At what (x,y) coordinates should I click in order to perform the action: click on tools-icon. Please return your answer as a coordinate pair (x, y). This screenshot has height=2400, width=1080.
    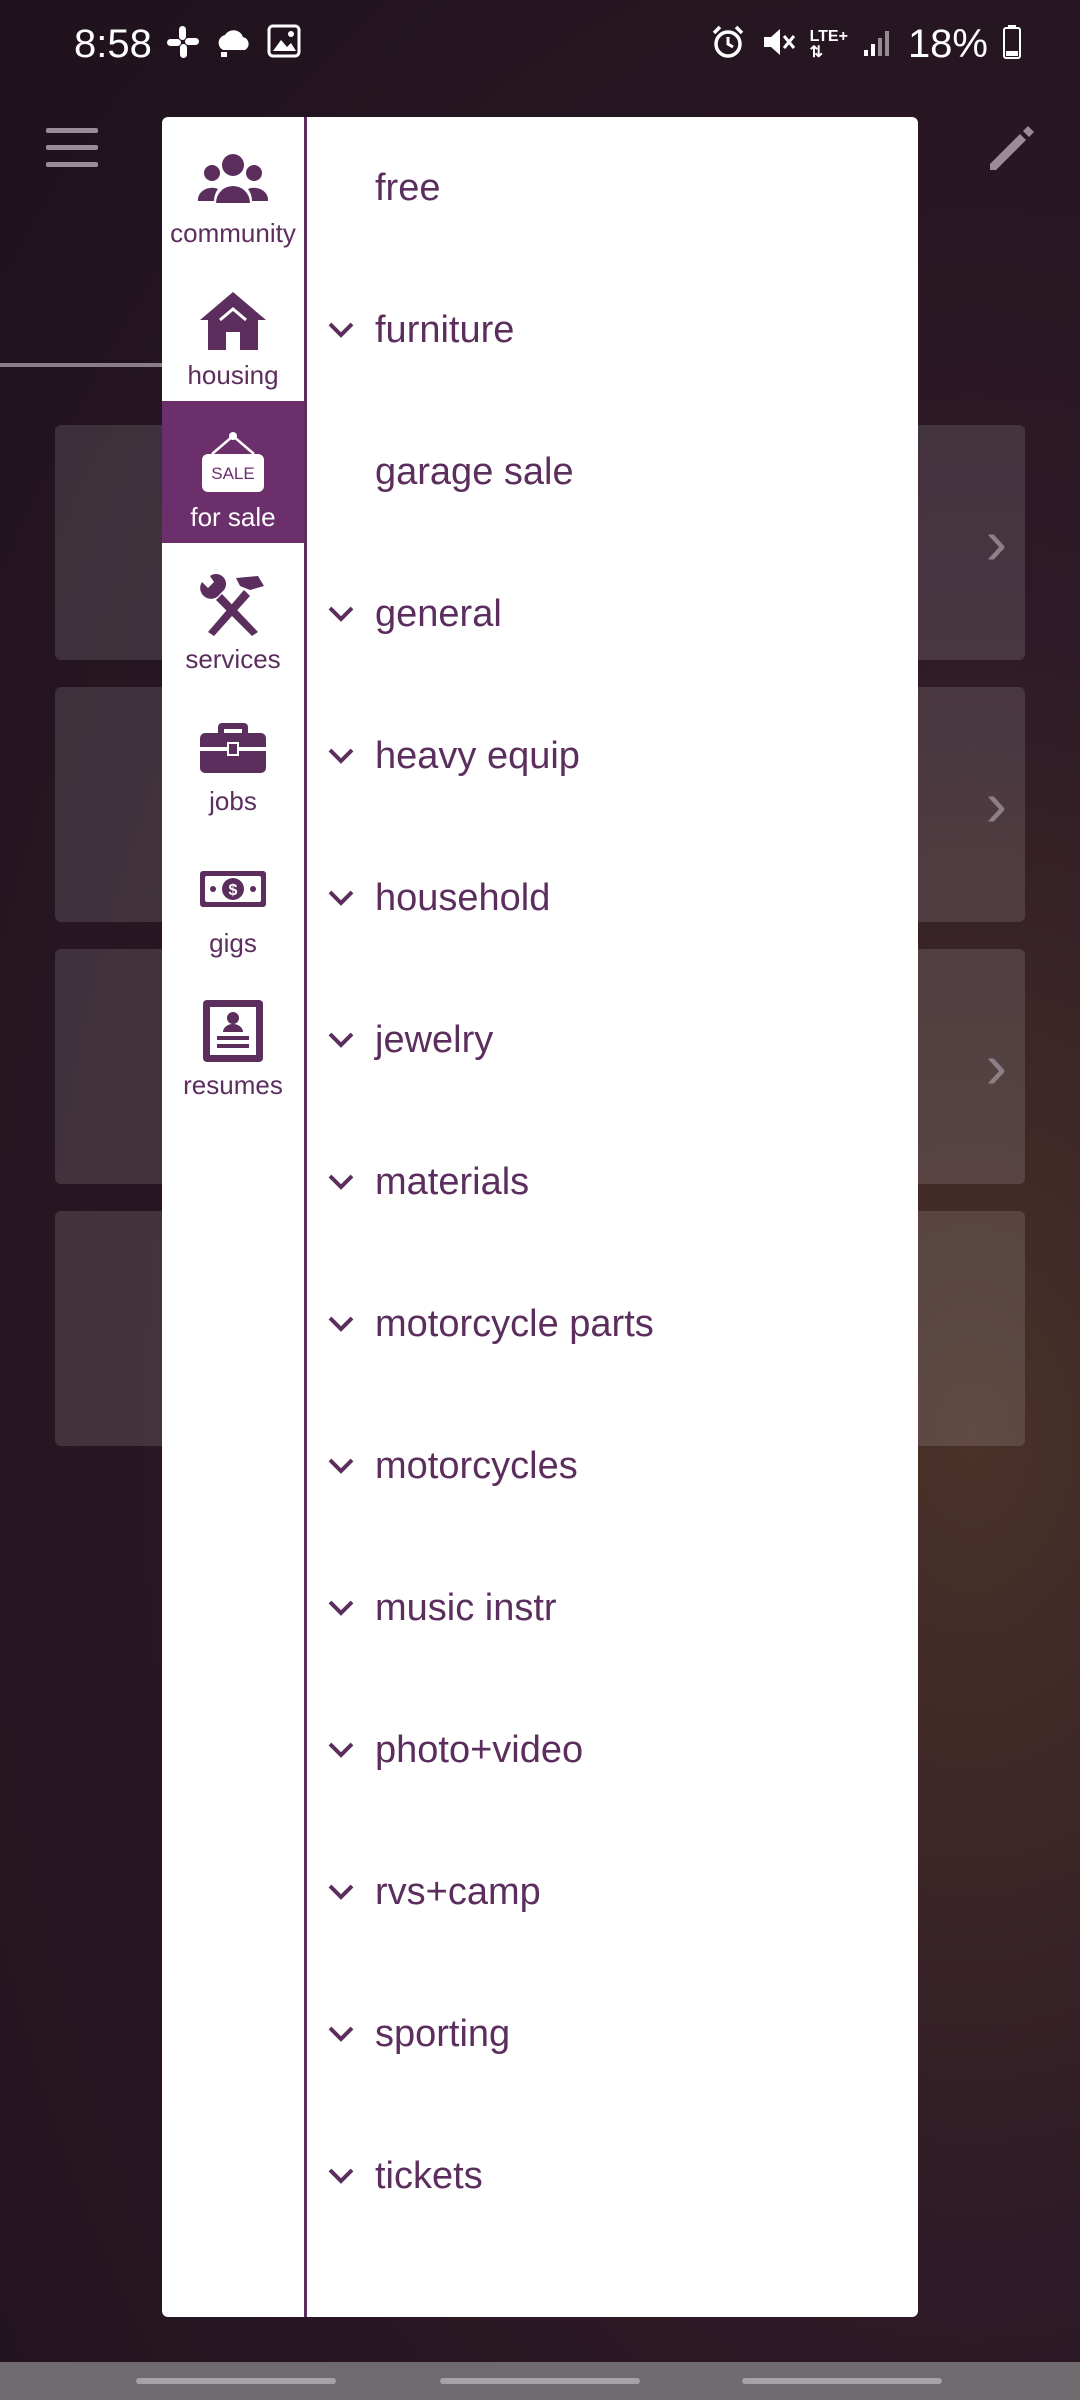
    Looking at the image, I should click on (233, 605).